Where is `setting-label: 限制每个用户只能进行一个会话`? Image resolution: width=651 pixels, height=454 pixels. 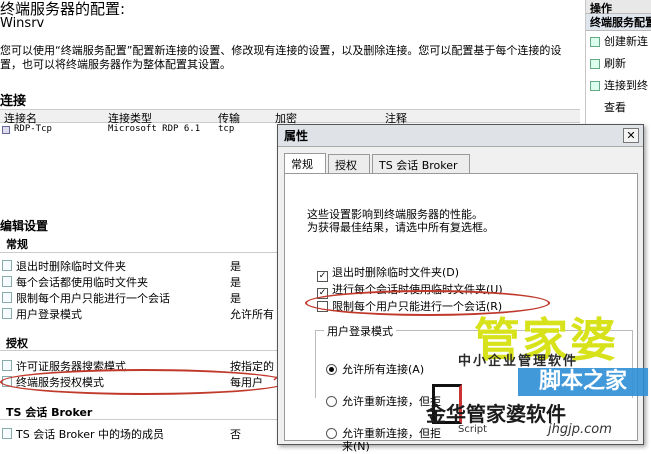
setting-label: 限制每个用户只能进行一个会话 is located at coordinates (93, 298).